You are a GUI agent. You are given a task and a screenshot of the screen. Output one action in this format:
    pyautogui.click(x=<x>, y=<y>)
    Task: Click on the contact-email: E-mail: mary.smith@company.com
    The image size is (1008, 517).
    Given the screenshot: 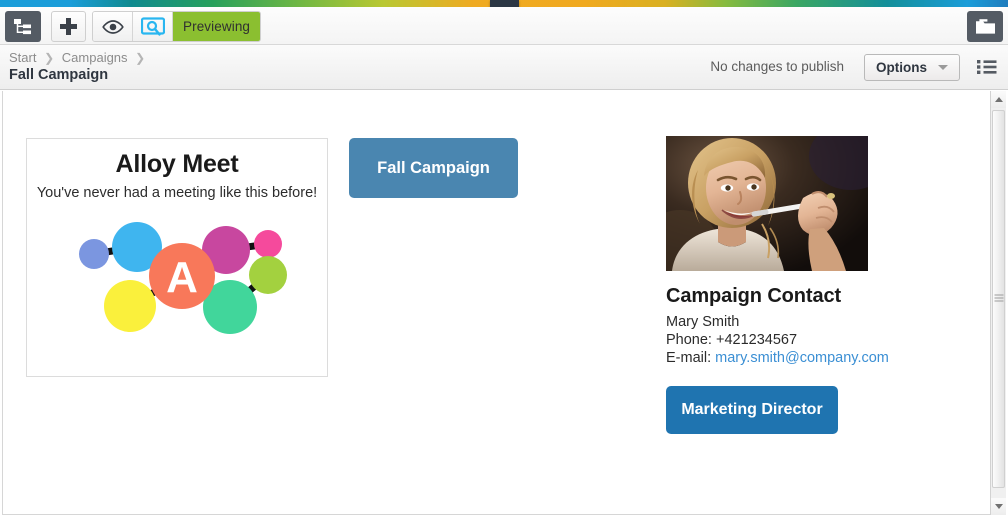 What is the action you would take?
    pyautogui.click(x=816, y=358)
    